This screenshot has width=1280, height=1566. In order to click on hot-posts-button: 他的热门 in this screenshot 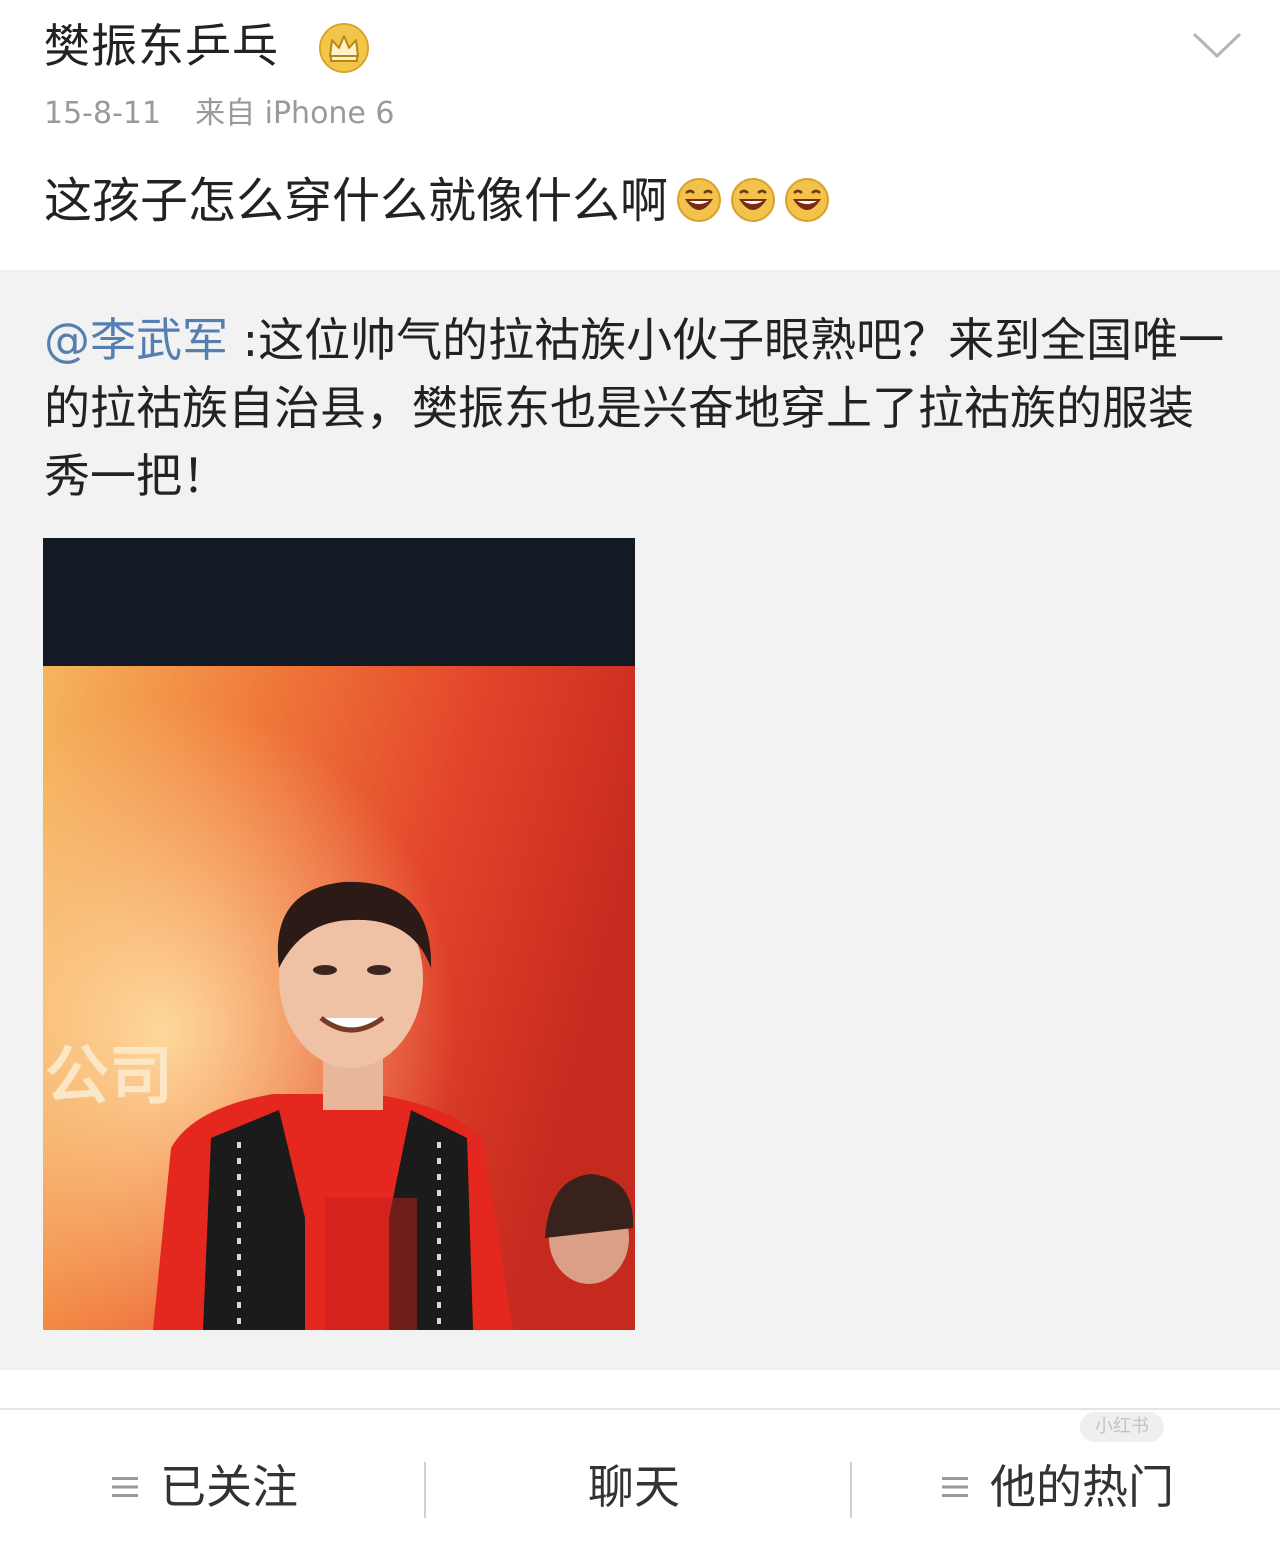, I will do `click(1058, 1487)`.